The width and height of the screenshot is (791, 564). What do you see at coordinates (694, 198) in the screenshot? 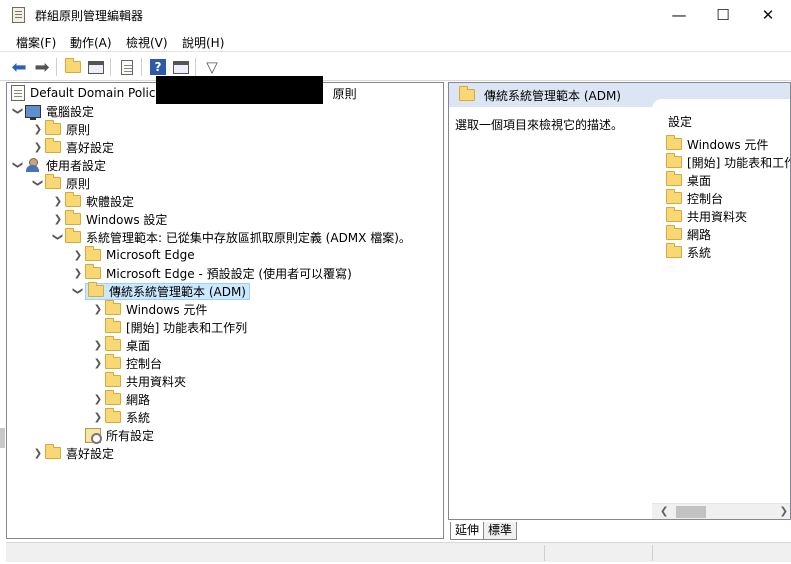
I see `list-item-control-panel: 控制台` at bounding box center [694, 198].